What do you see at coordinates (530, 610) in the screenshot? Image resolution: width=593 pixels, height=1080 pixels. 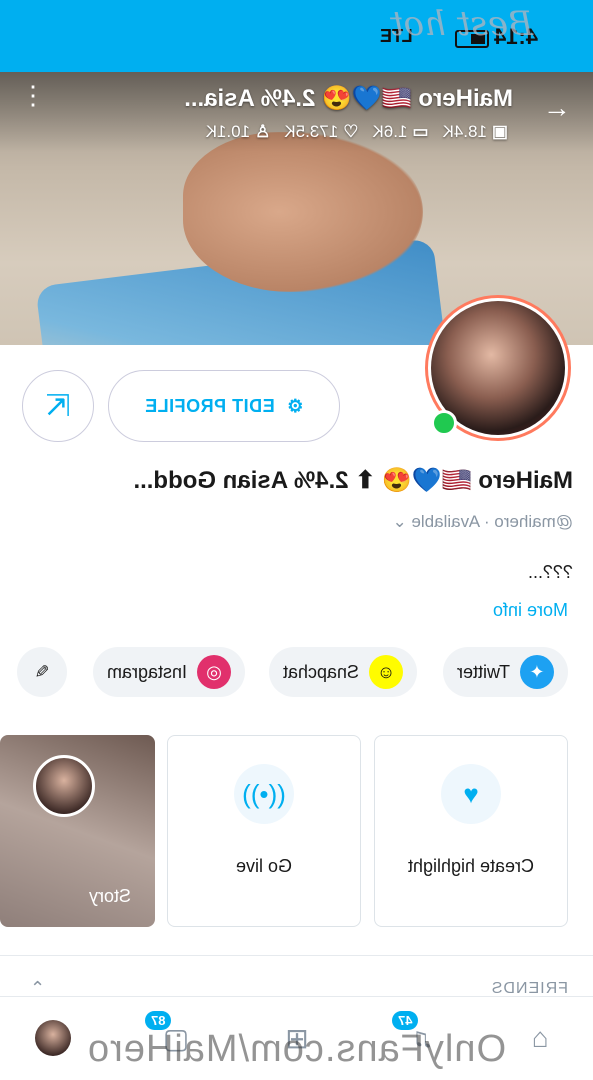 I see `more-info-link: More info` at bounding box center [530, 610].